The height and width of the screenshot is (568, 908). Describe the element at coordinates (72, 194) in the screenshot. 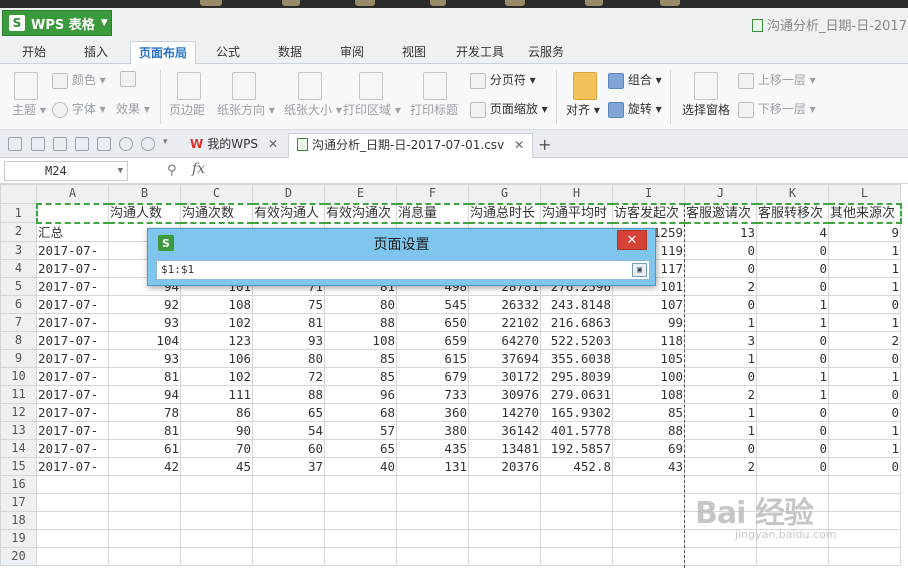

I see `column-header: A` at that location.